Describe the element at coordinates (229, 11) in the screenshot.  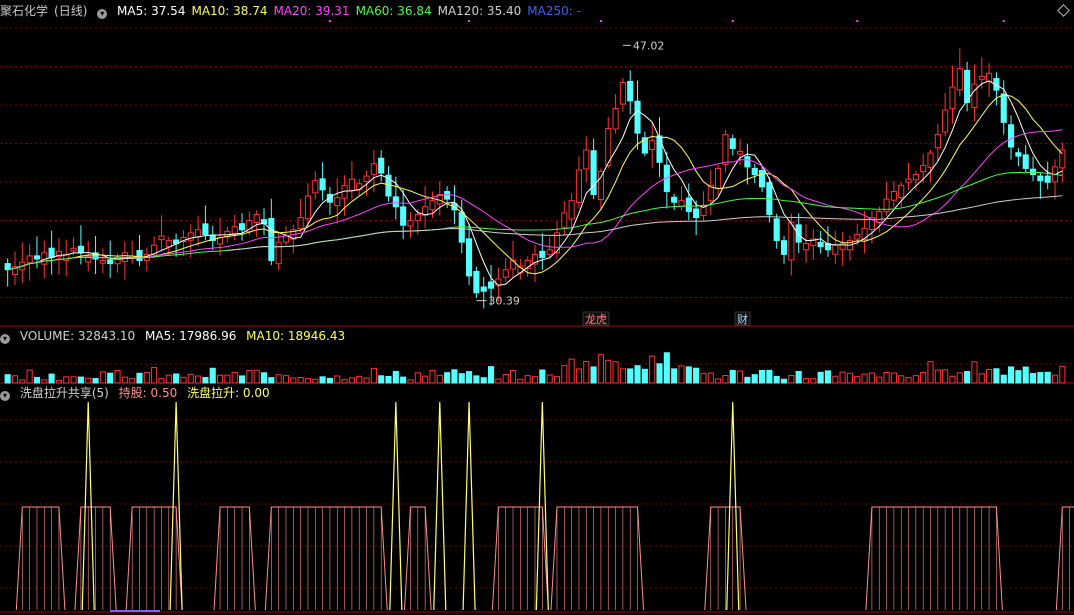
I see `ma-label-1: MA10: 38.74` at that location.